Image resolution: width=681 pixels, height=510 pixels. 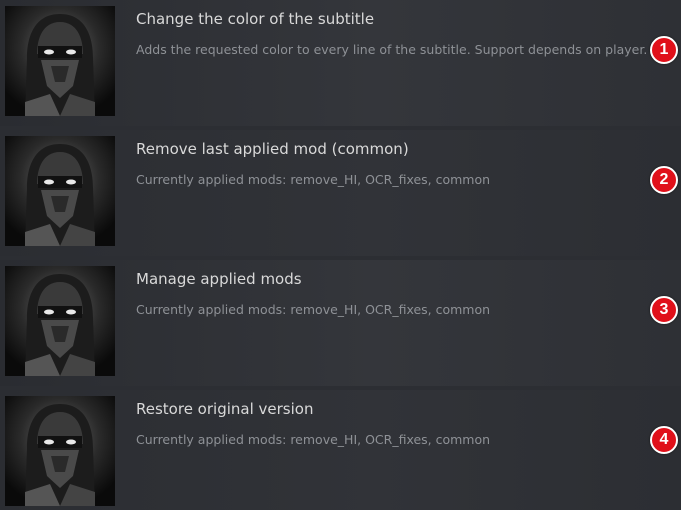 I want to click on item-title: Change the color of the subtitle, so click(x=255, y=19).